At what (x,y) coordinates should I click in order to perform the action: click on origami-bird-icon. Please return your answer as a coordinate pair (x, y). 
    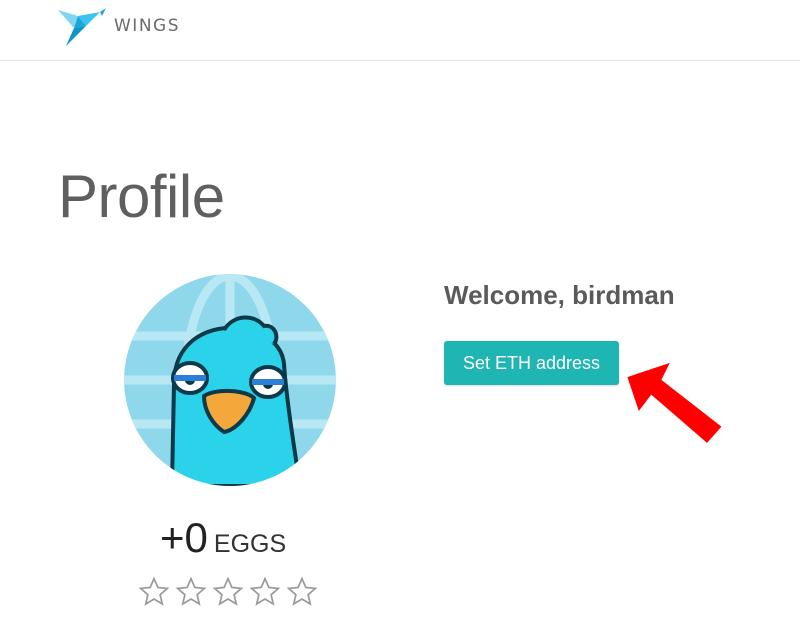
    Looking at the image, I should click on (82, 27).